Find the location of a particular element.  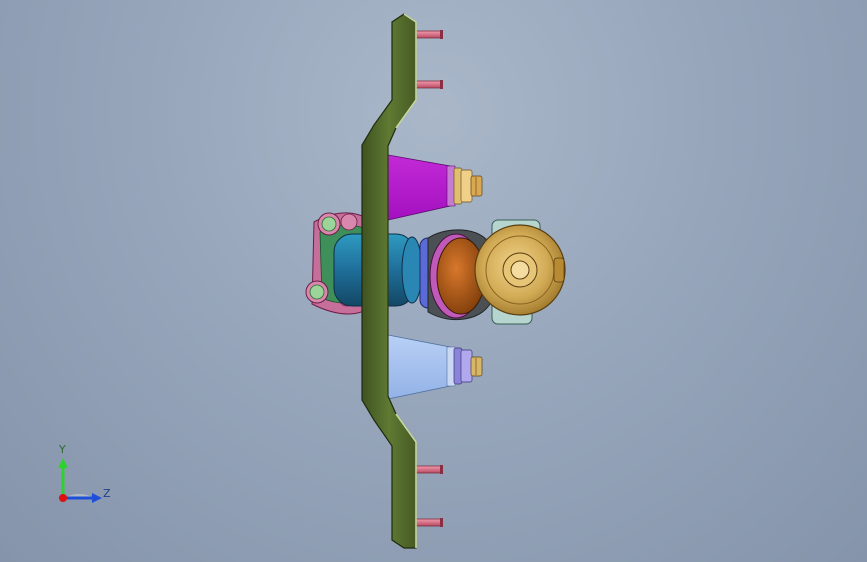

bronze-valve-head is located at coordinates (520, 270).